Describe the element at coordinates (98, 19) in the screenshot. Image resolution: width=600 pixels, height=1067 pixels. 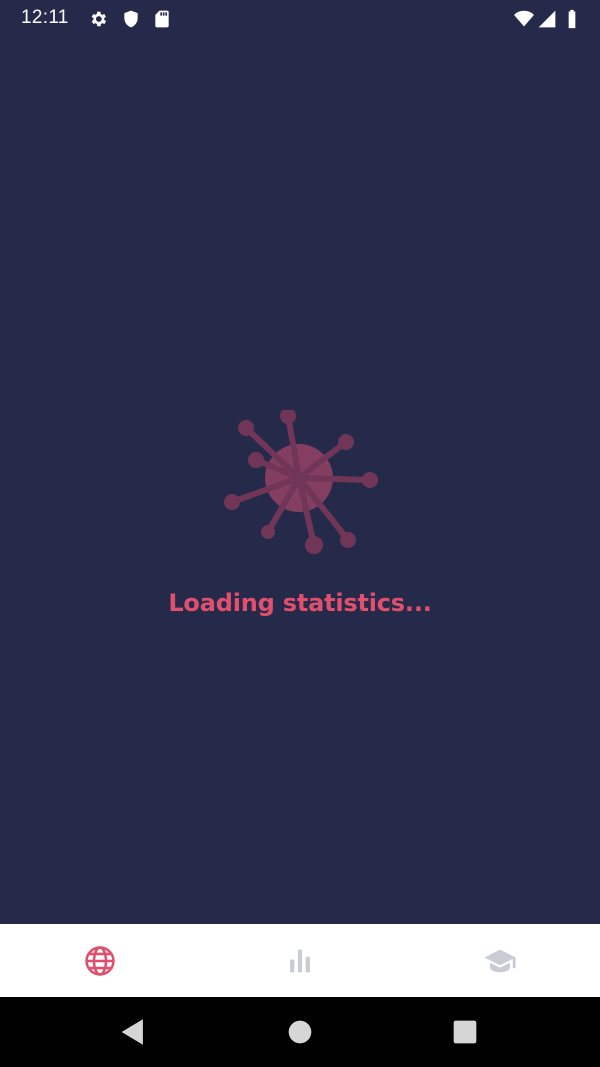
I see `gear-icon` at that location.